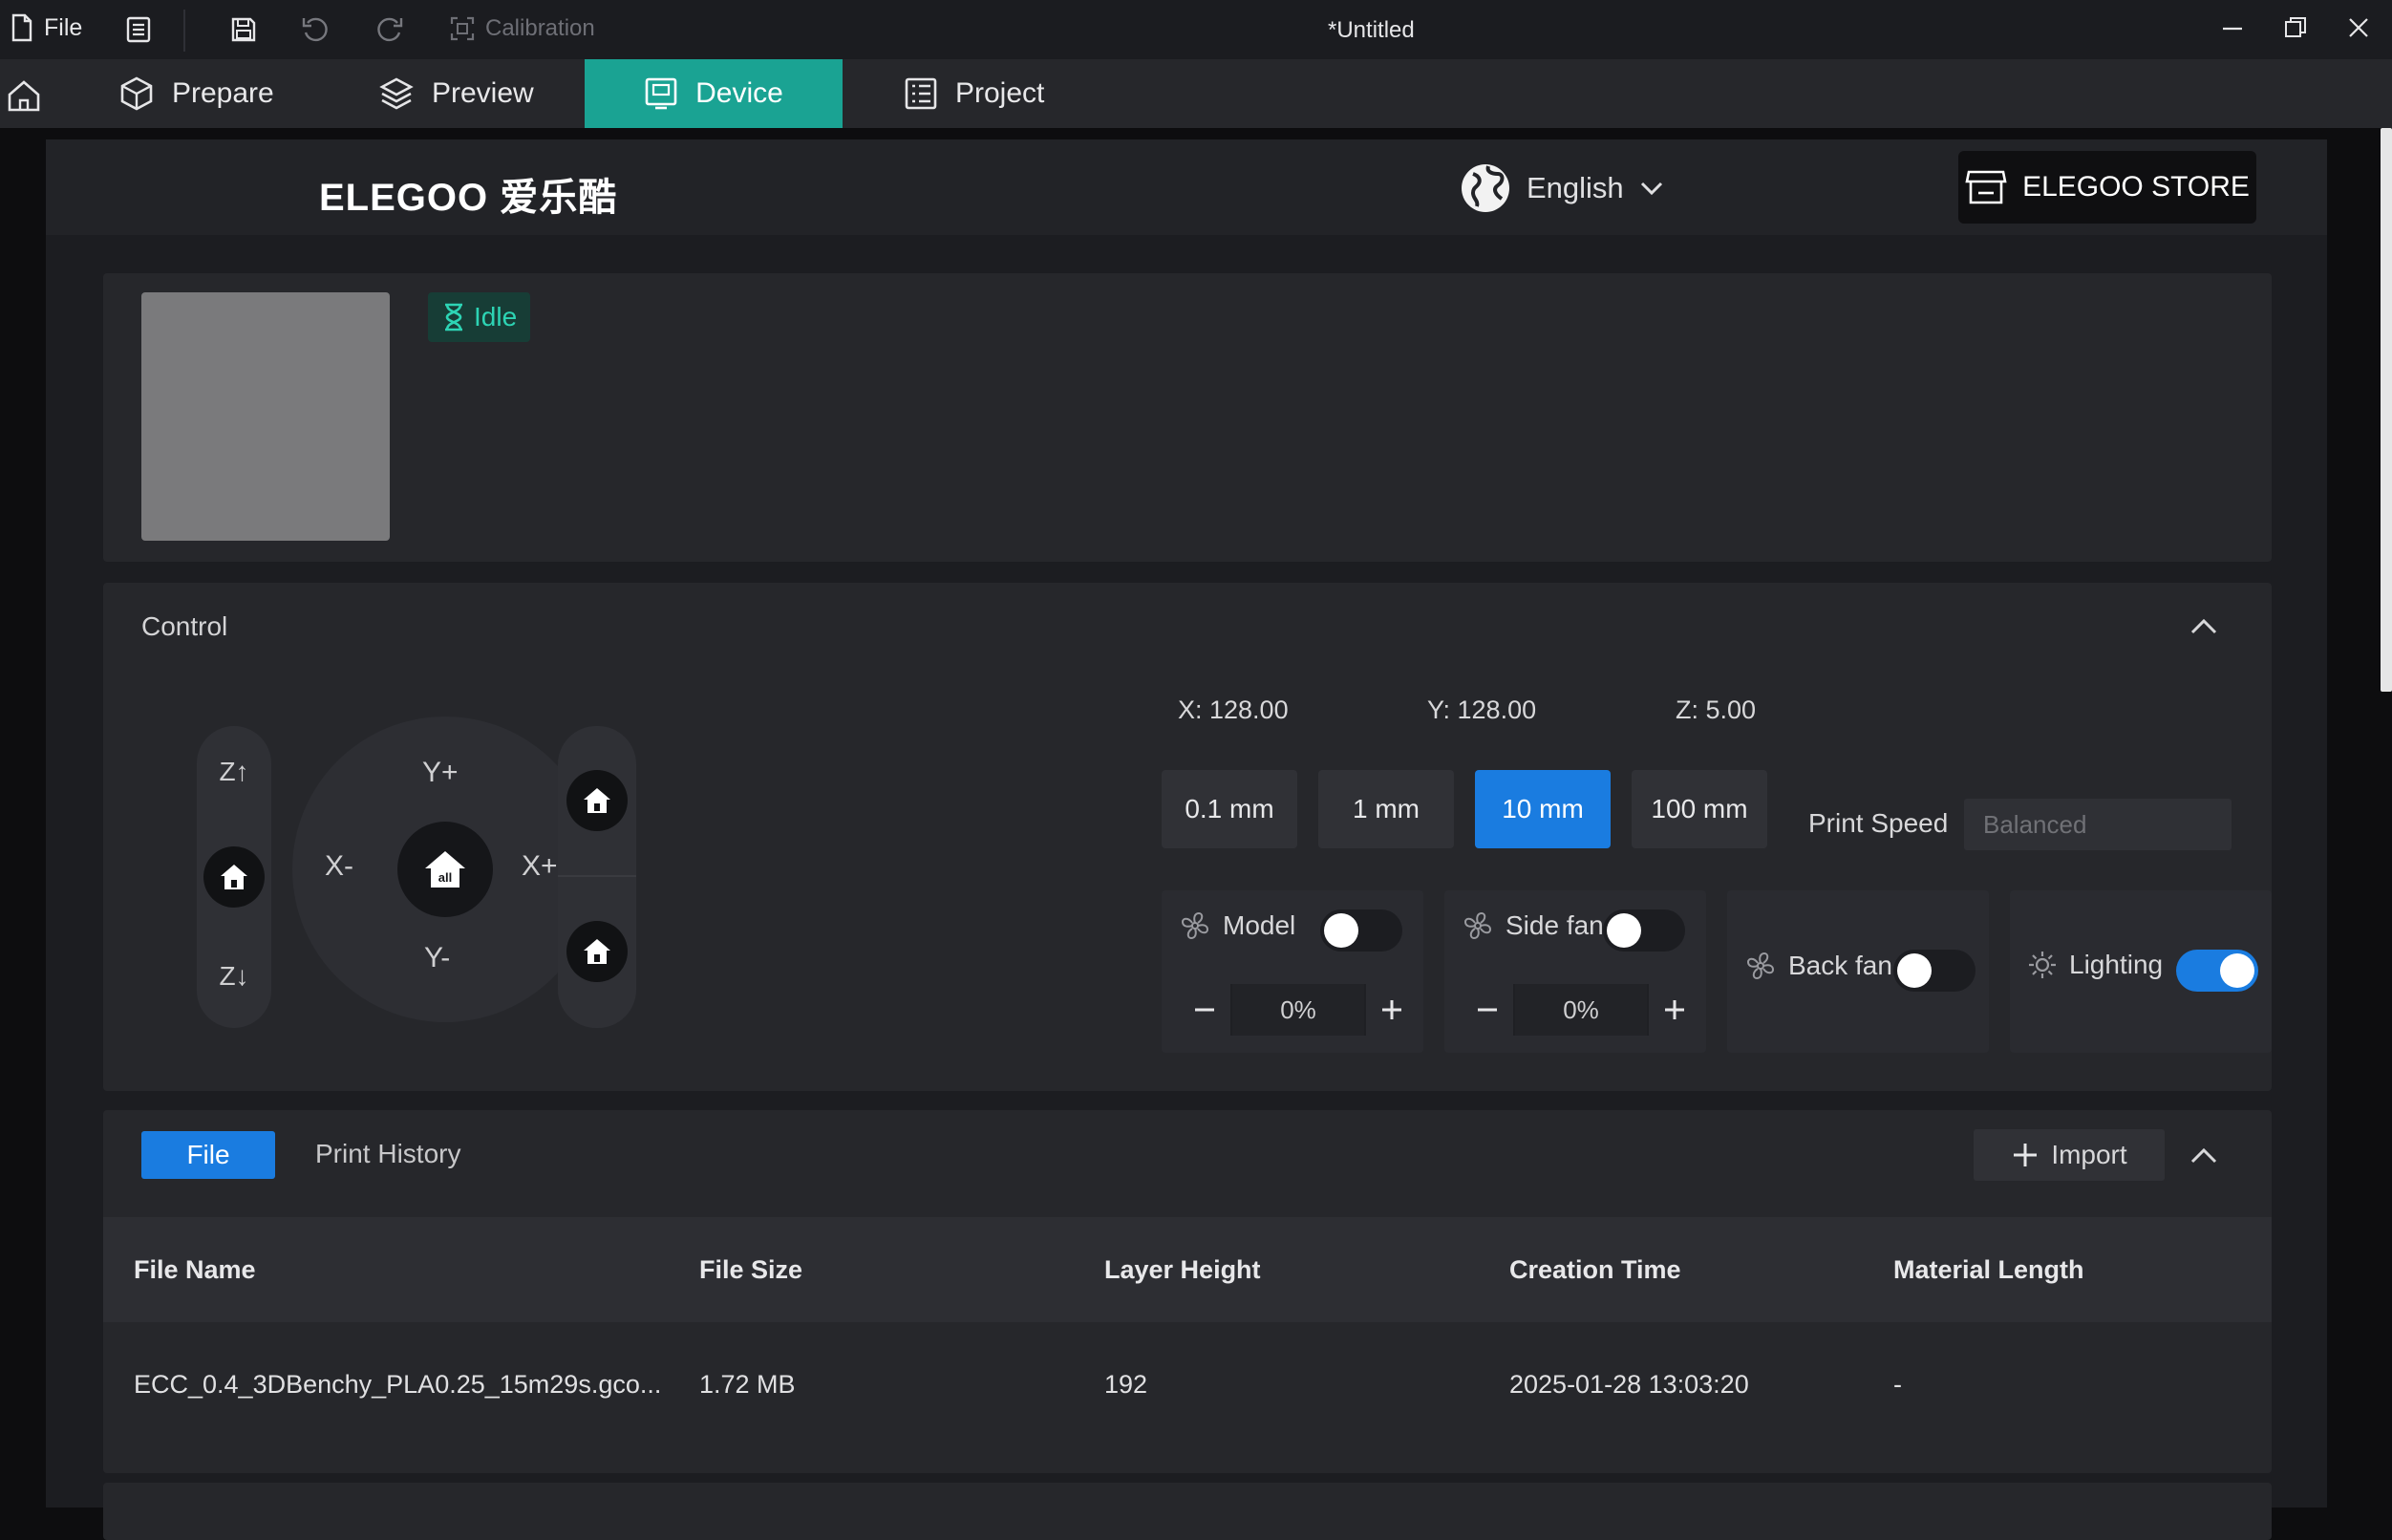 This screenshot has height=1540, width=2392. I want to click on minimize-button, so click(2232, 27).